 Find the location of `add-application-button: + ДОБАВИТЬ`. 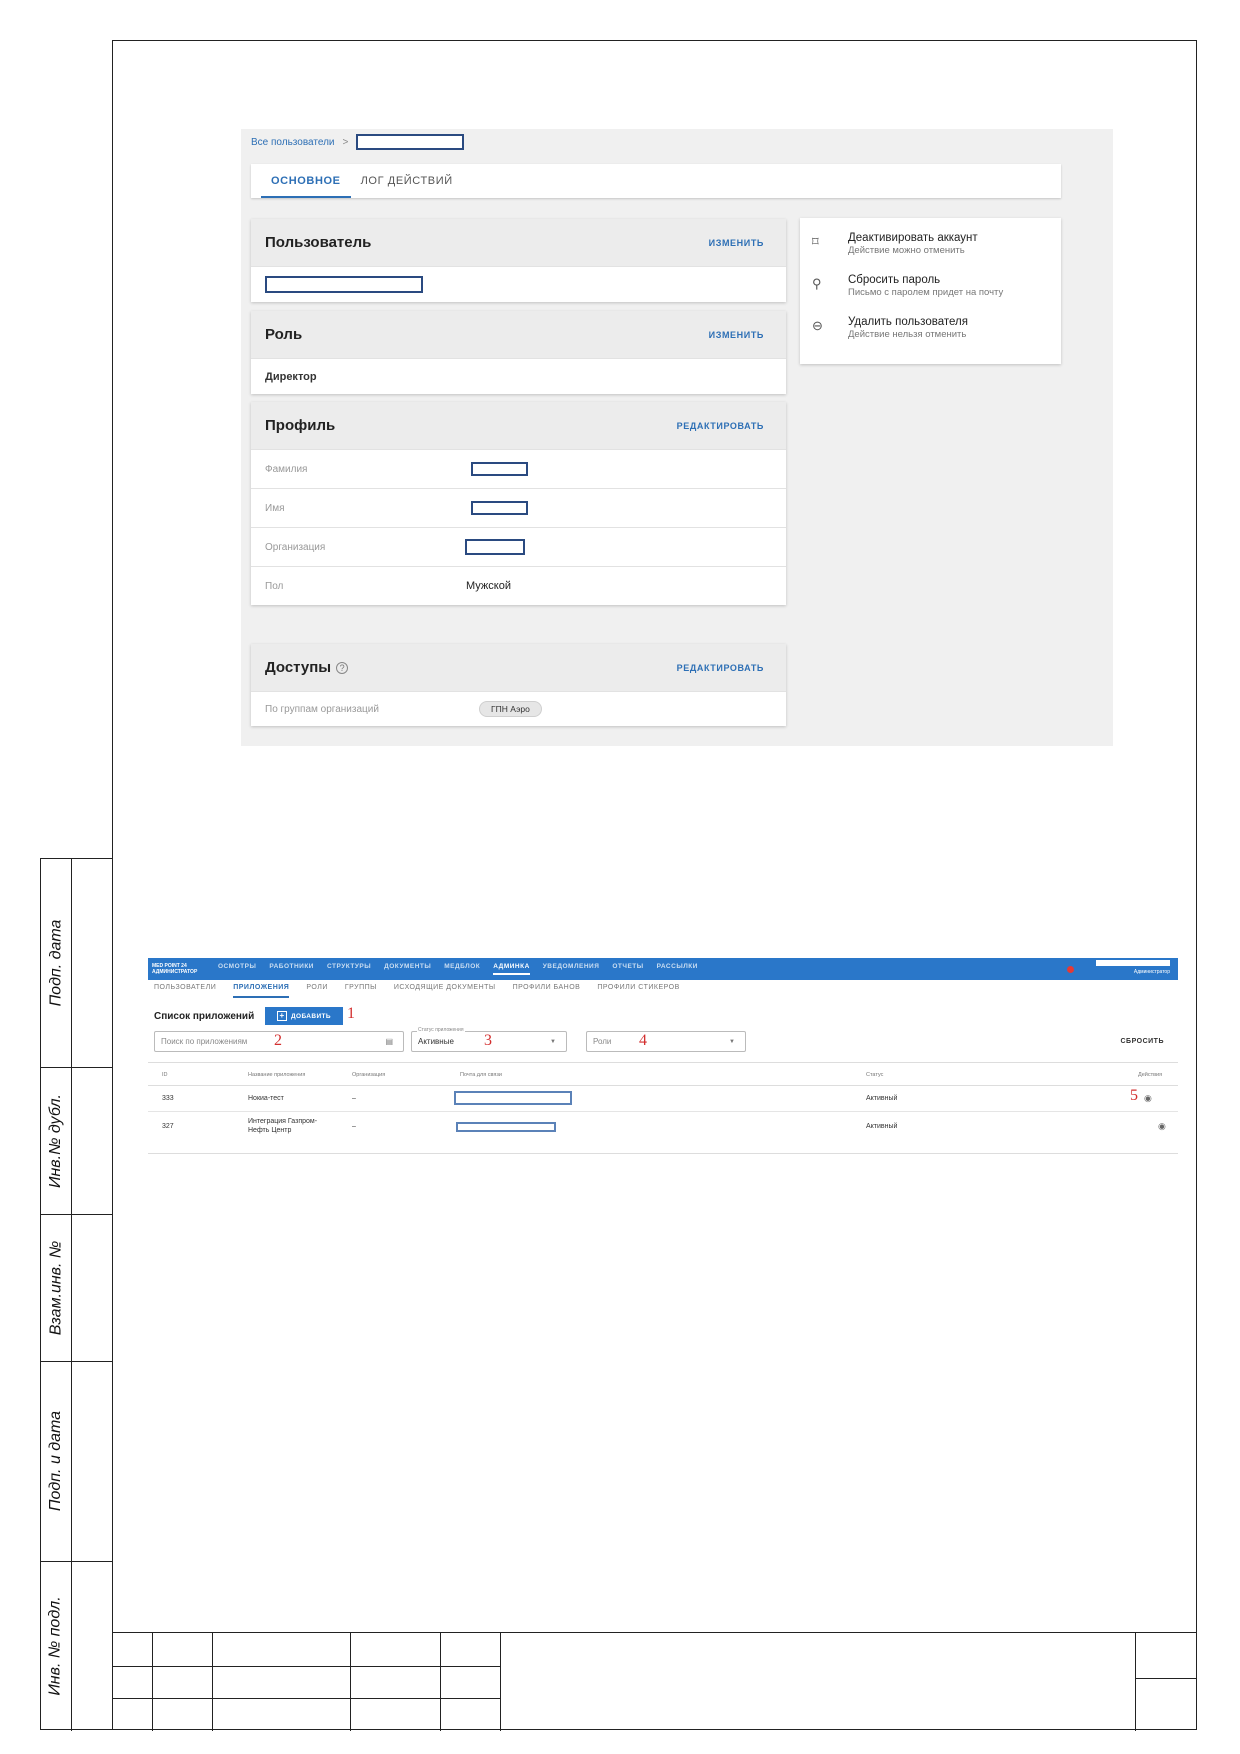

add-application-button: + ДОБАВИТЬ is located at coordinates (304, 1016).